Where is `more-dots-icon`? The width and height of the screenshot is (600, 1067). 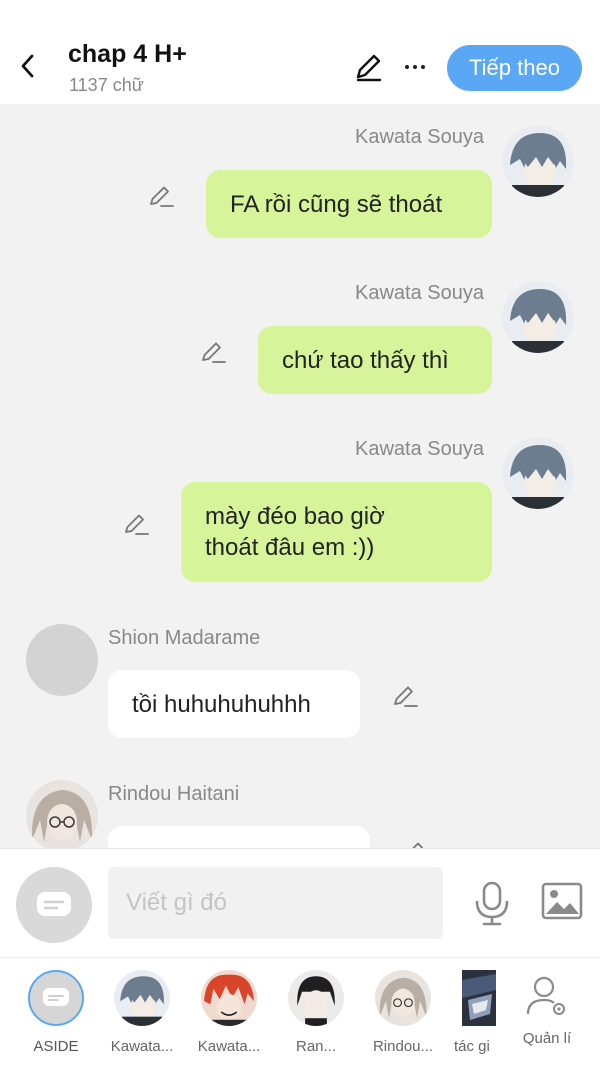
more-dots-icon is located at coordinates (415, 67).